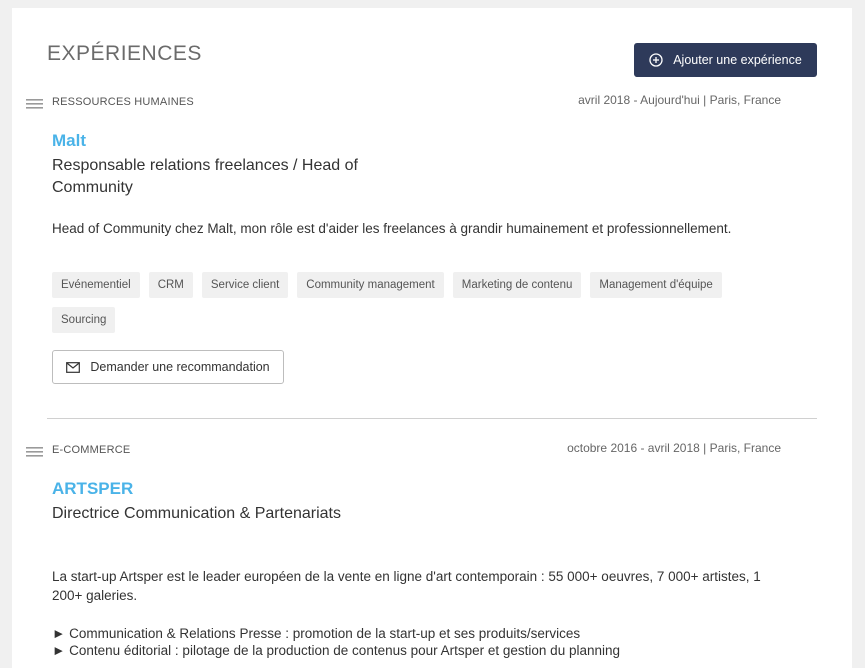 Image resolution: width=865 pixels, height=668 pixels. What do you see at coordinates (370, 285) in the screenshot?
I see `skill-tag: Community management` at bounding box center [370, 285].